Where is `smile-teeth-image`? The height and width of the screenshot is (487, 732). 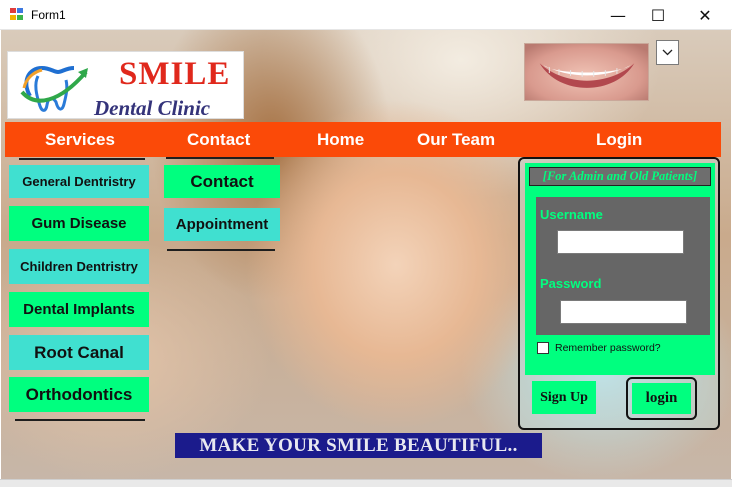 smile-teeth-image is located at coordinates (586, 72).